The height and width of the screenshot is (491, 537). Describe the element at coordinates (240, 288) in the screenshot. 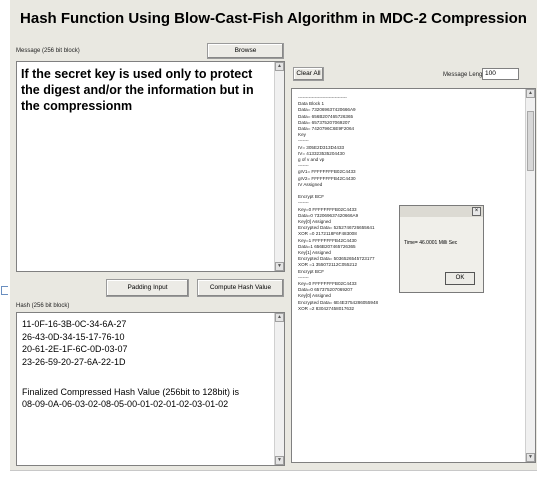

I see `compute-hash-button: Compute Hash Value` at that location.